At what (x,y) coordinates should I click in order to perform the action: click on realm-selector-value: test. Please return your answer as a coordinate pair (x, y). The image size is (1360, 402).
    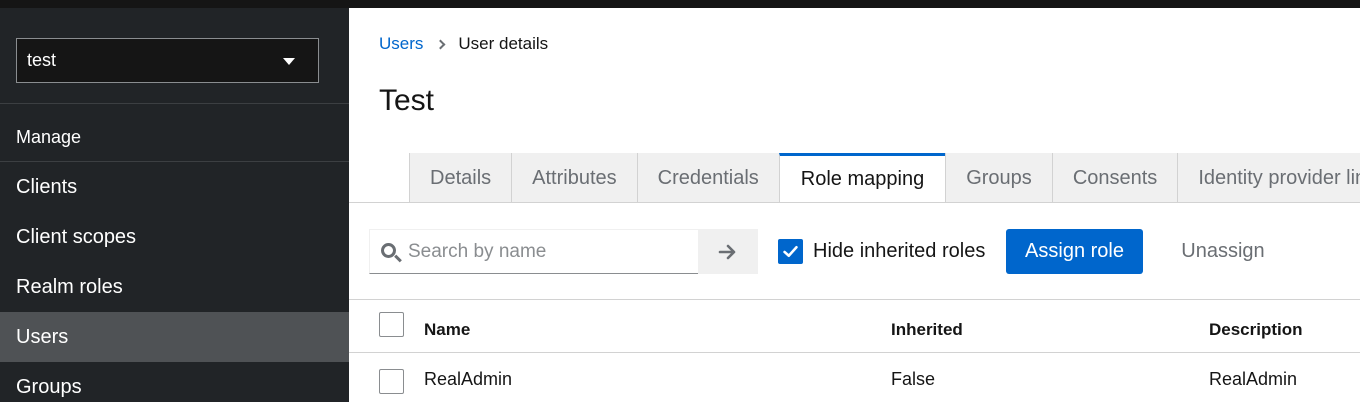
    Looking at the image, I should click on (42, 60).